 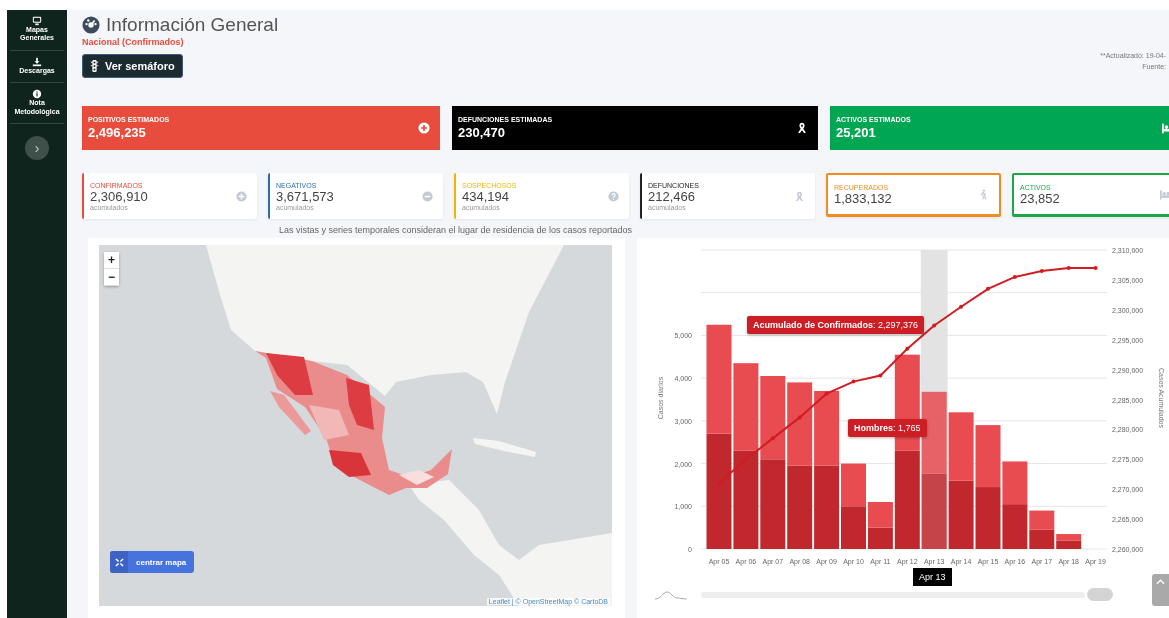 What do you see at coordinates (1040, 198) in the screenshot?
I see `summary-value: 23,852` at bounding box center [1040, 198].